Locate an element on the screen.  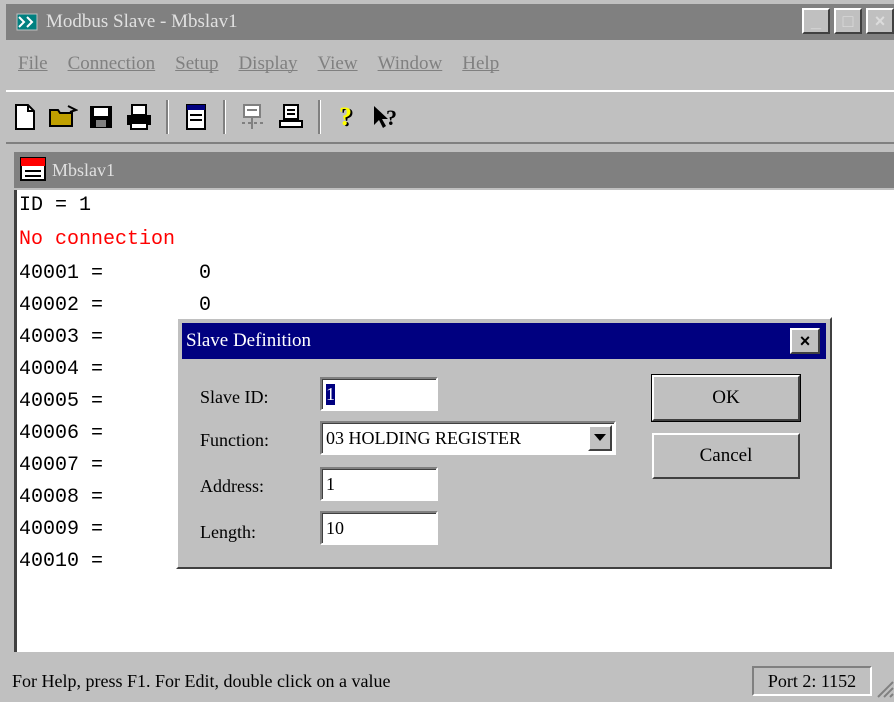
register-row: 40003 = is located at coordinates (61, 337).